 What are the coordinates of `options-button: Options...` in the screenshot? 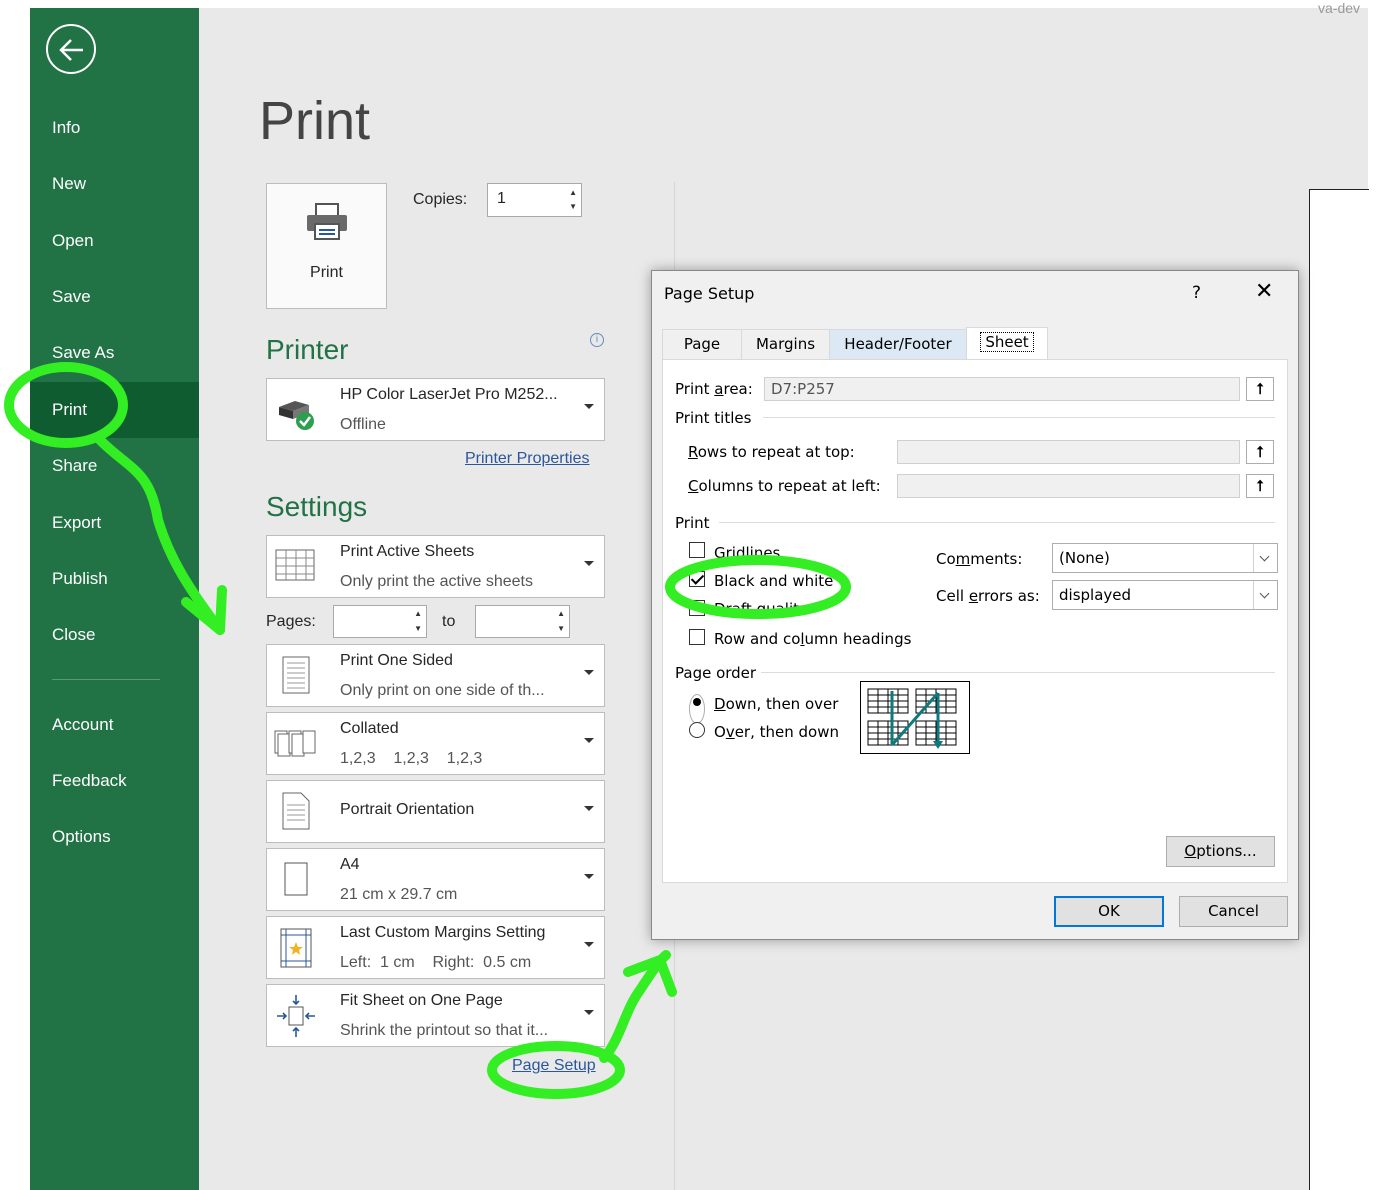 It's located at (1220, 851).